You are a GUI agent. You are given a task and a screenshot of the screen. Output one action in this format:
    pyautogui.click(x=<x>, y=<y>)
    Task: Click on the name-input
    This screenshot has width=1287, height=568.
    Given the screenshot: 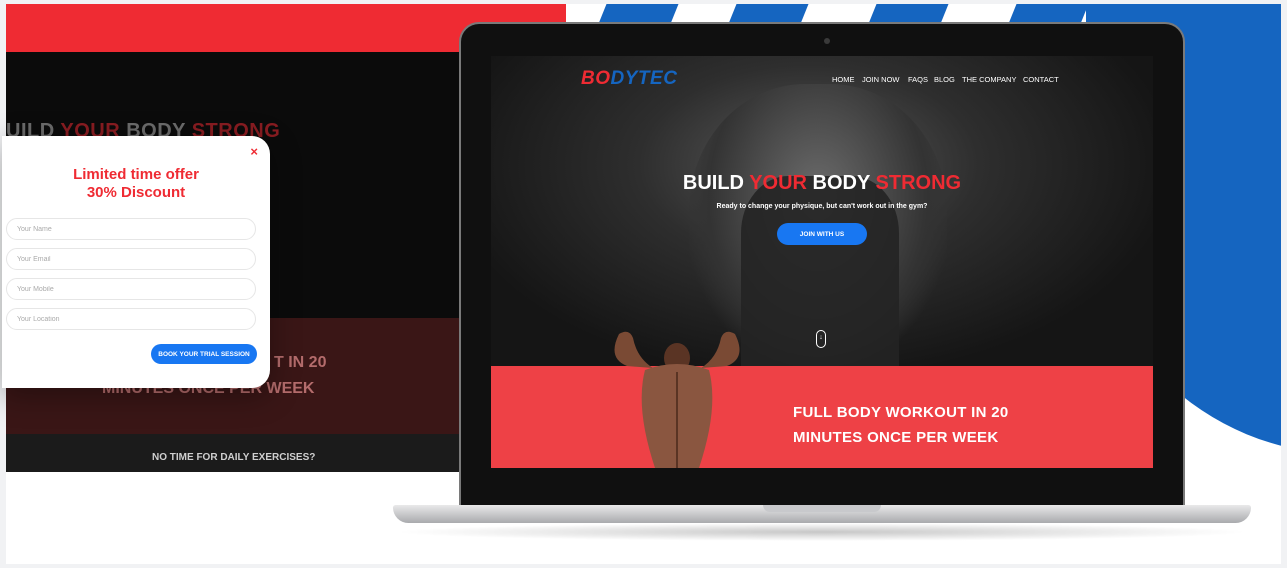 What is the action you would take?
    pyautogui.click(x=131, y=229)
    